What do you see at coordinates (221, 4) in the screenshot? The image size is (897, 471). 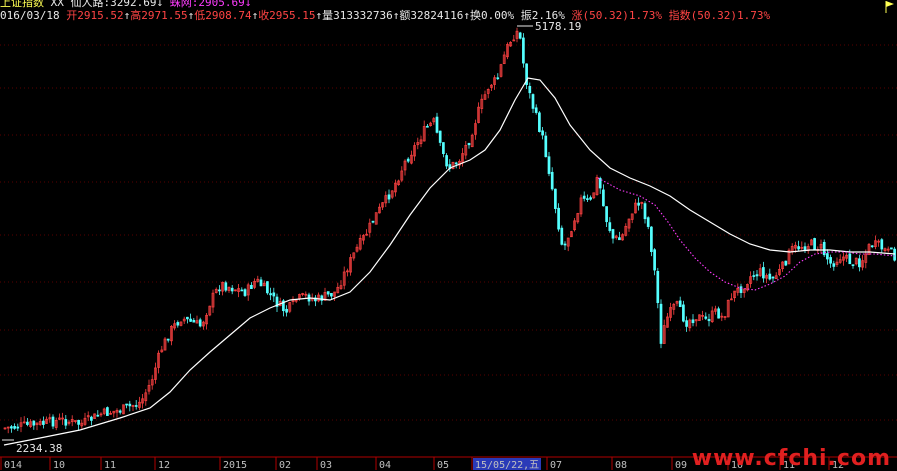 I see `ma2-value: 2905.69` at bounding box center [221, 4].